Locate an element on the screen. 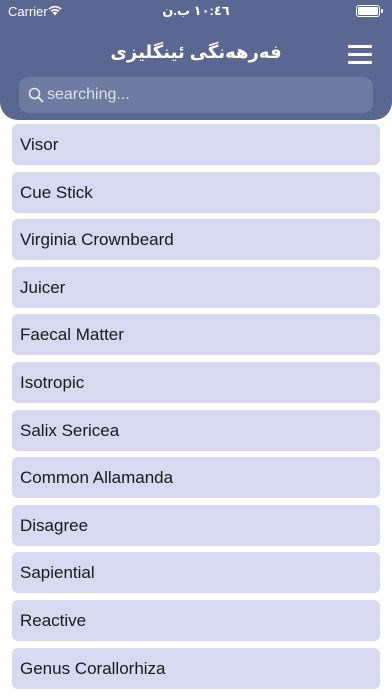  battery-icon is located at coordinates (369, 11).